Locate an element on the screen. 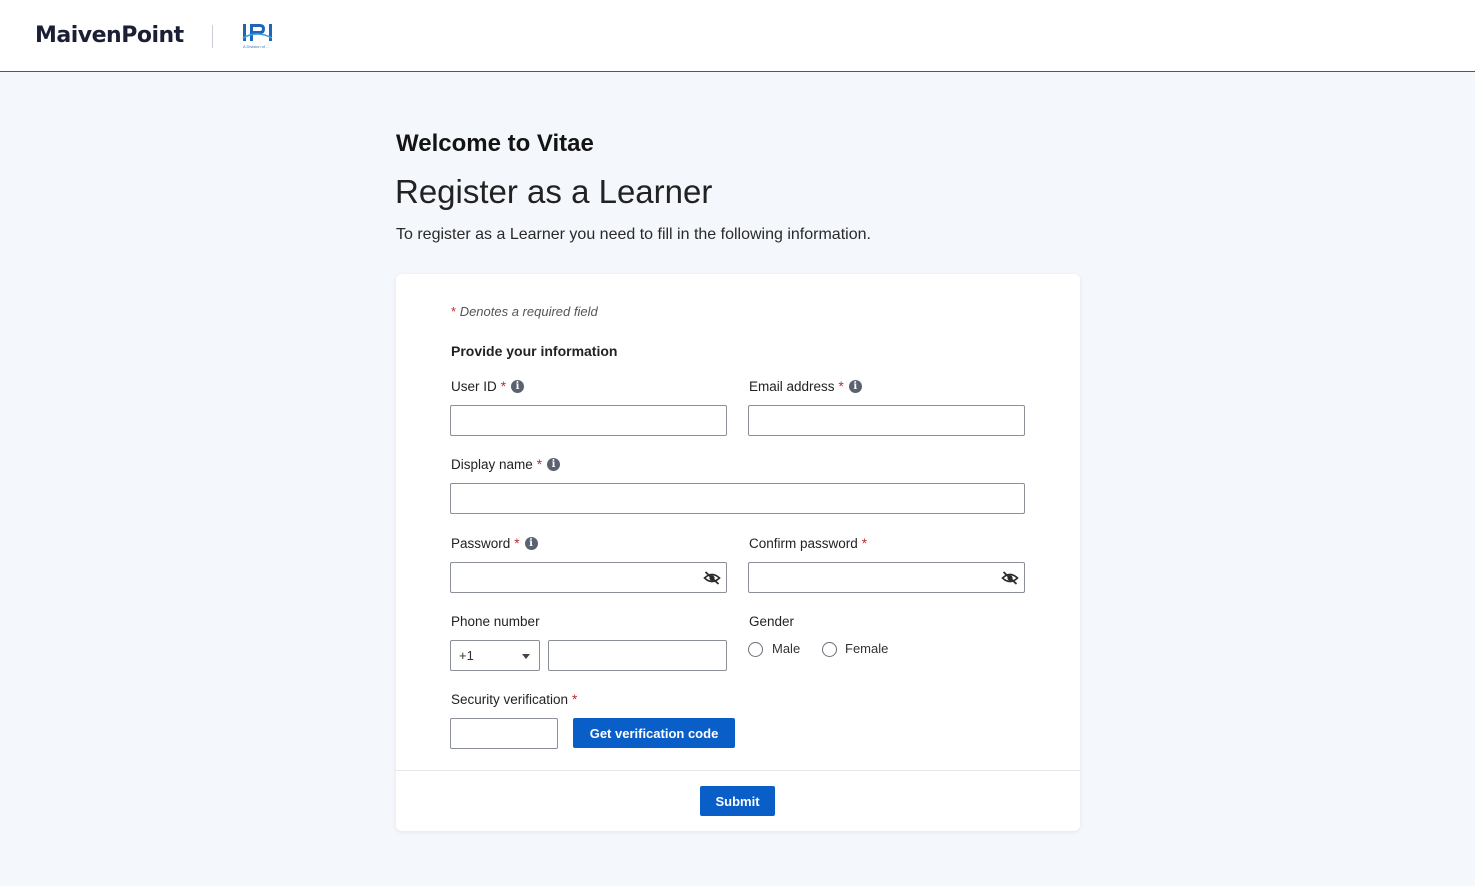  country-code-value: +1 is located at coordinates (466, 655).